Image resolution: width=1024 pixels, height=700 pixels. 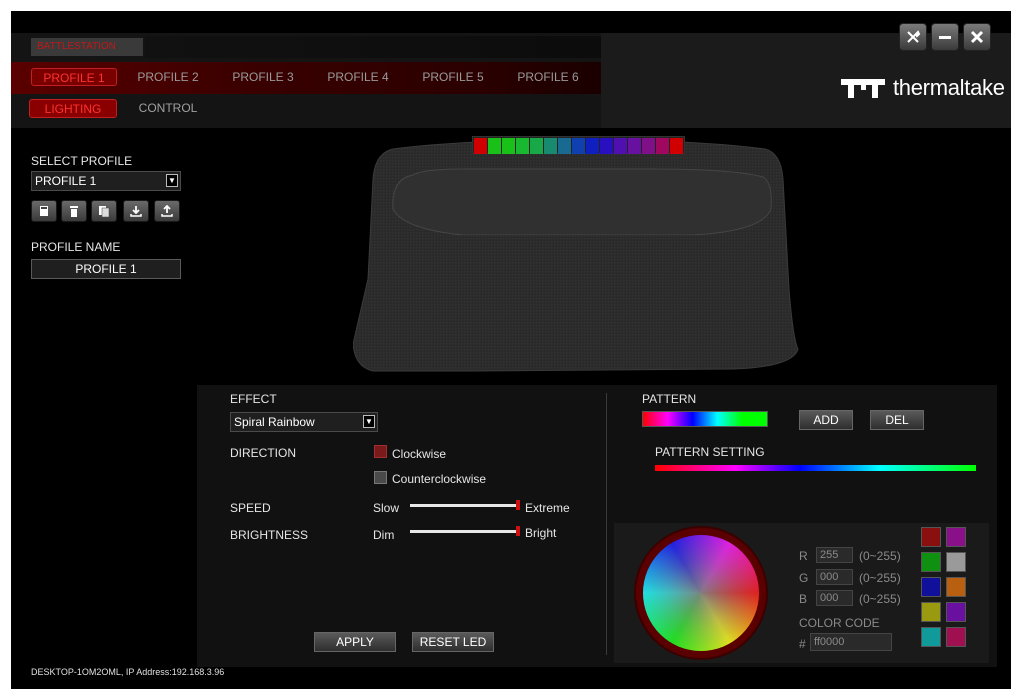 I want to click on tab-profile-5: PROFILE 5, so click(x=453, y=77).